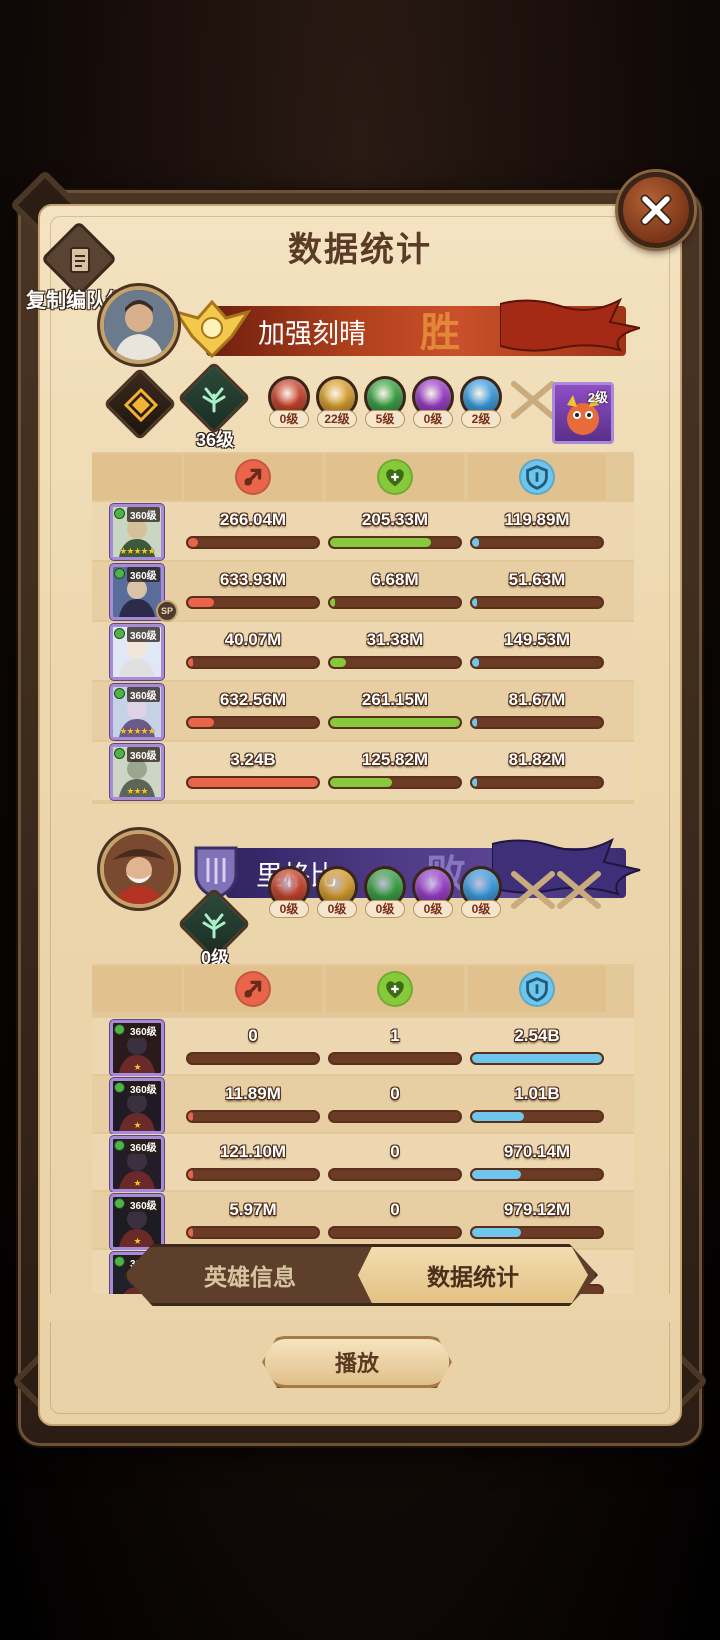  What do you see at coordinates (253, 579) in the screenshot?
I see `stat-value: 633.93M` at bounding box center [253, 579].